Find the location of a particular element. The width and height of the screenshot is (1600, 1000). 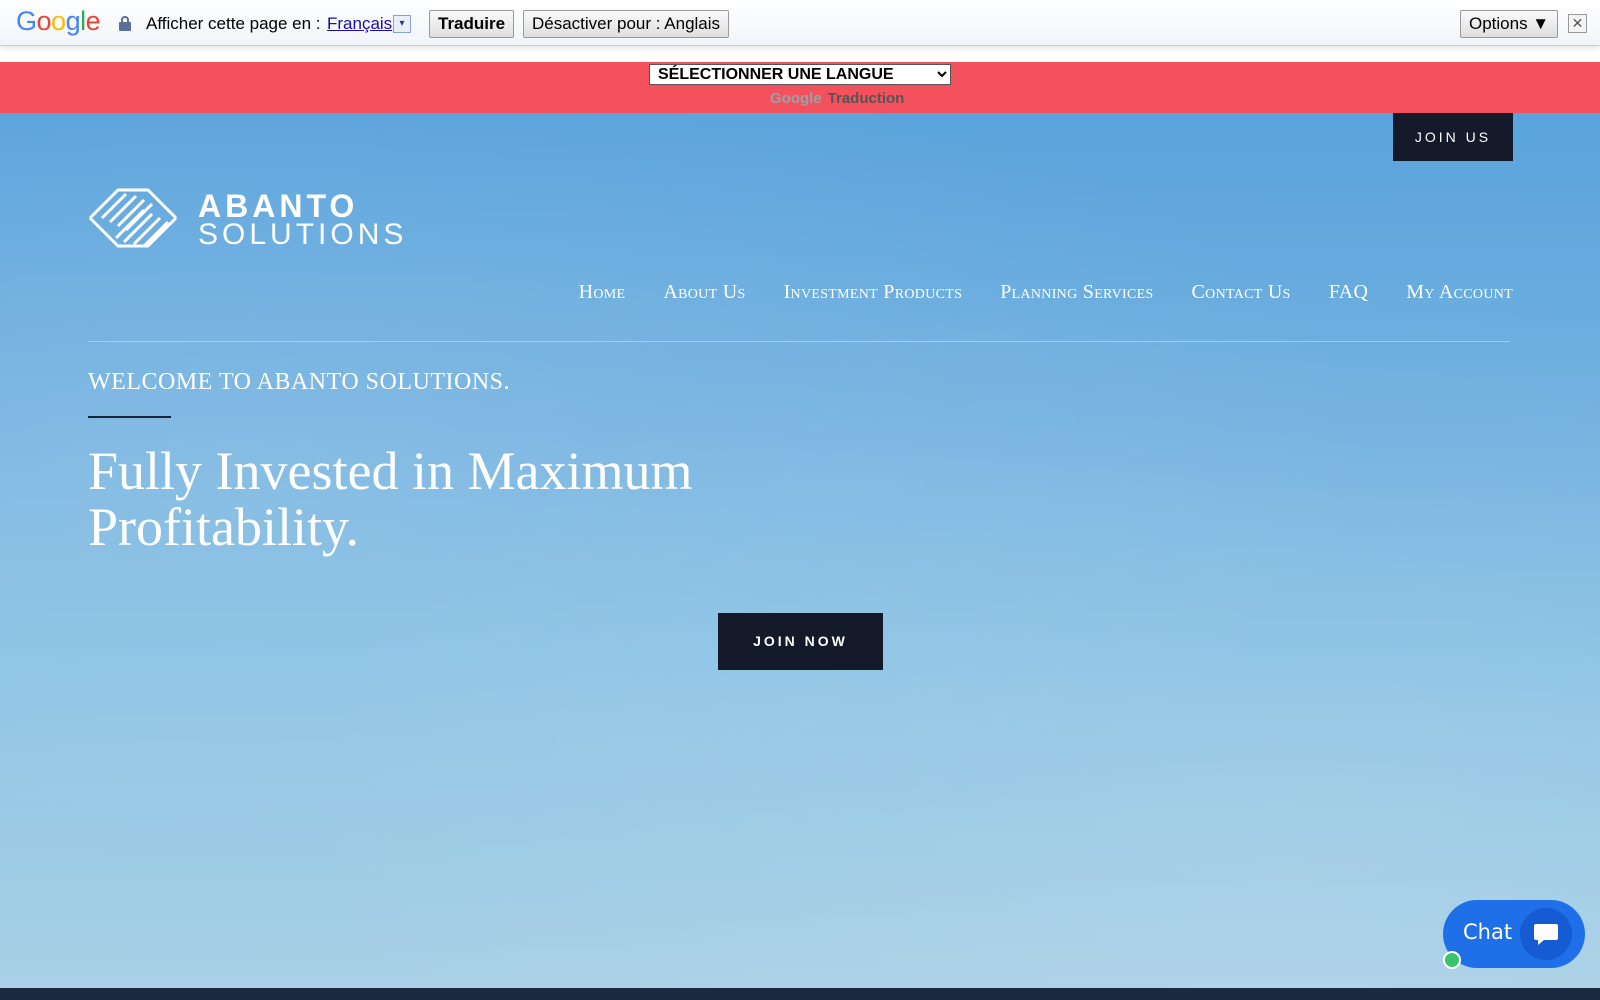

language-selector-strip: SÉLECTIONNER UNE LANGUE Google Traduction is located at coordinates (800, 87).